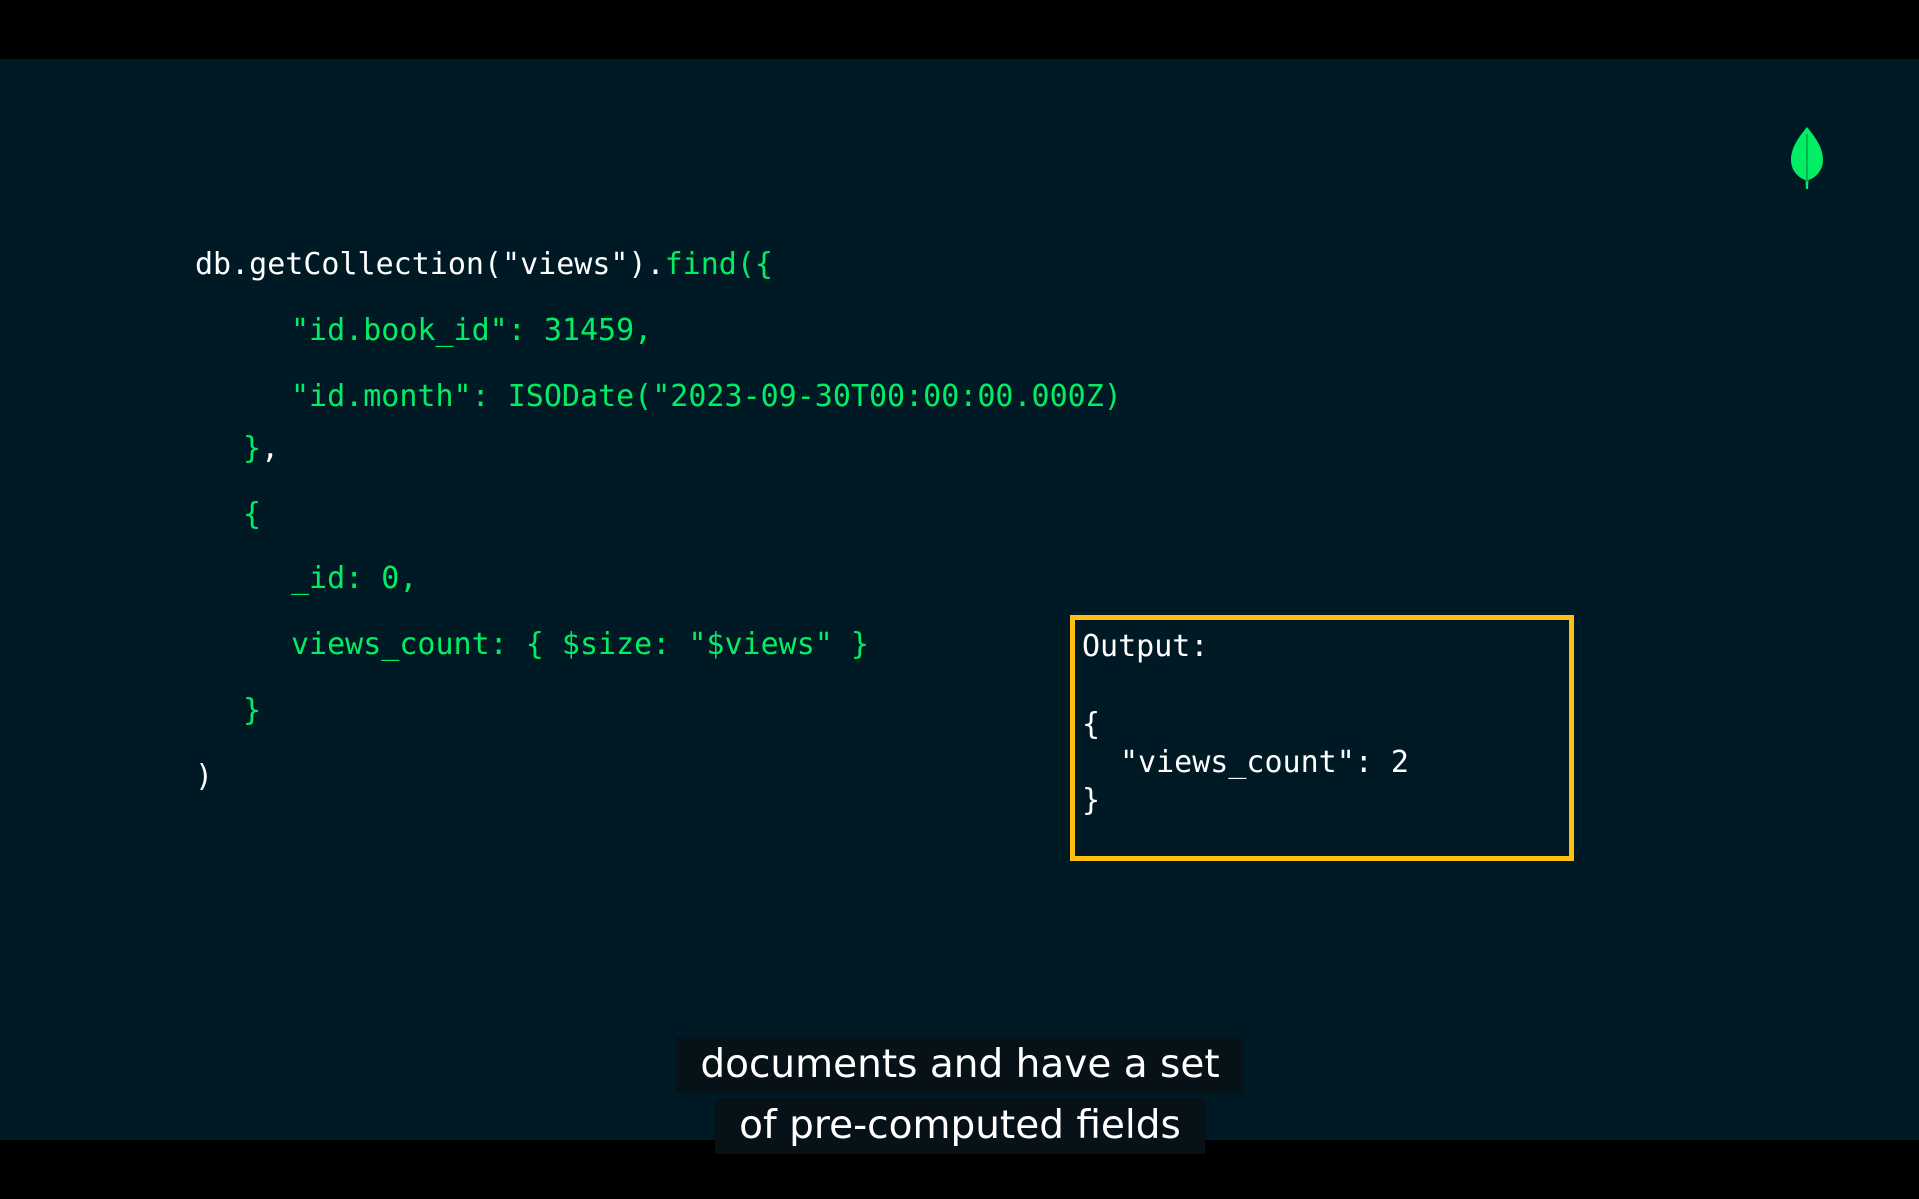 The height and width of the screenshot is (1199, 1919). I want to click on code-comma: ,, so click(270, 448).